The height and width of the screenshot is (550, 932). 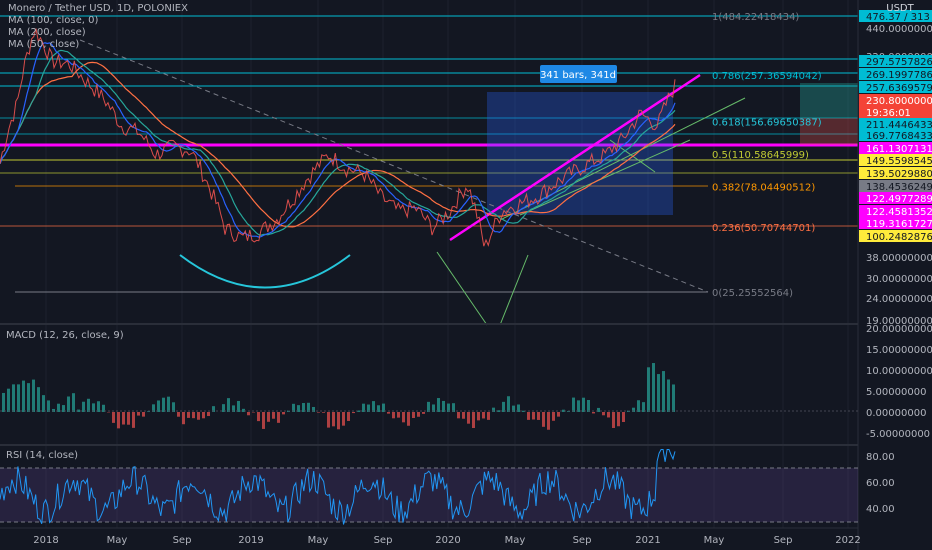 What do you see at coordinates (338, 396) in the screenshot?
I see `macd-histogram` at bounding box center [338, 396].